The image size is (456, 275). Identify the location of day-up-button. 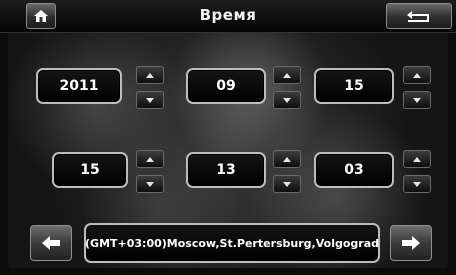
(417, 75).